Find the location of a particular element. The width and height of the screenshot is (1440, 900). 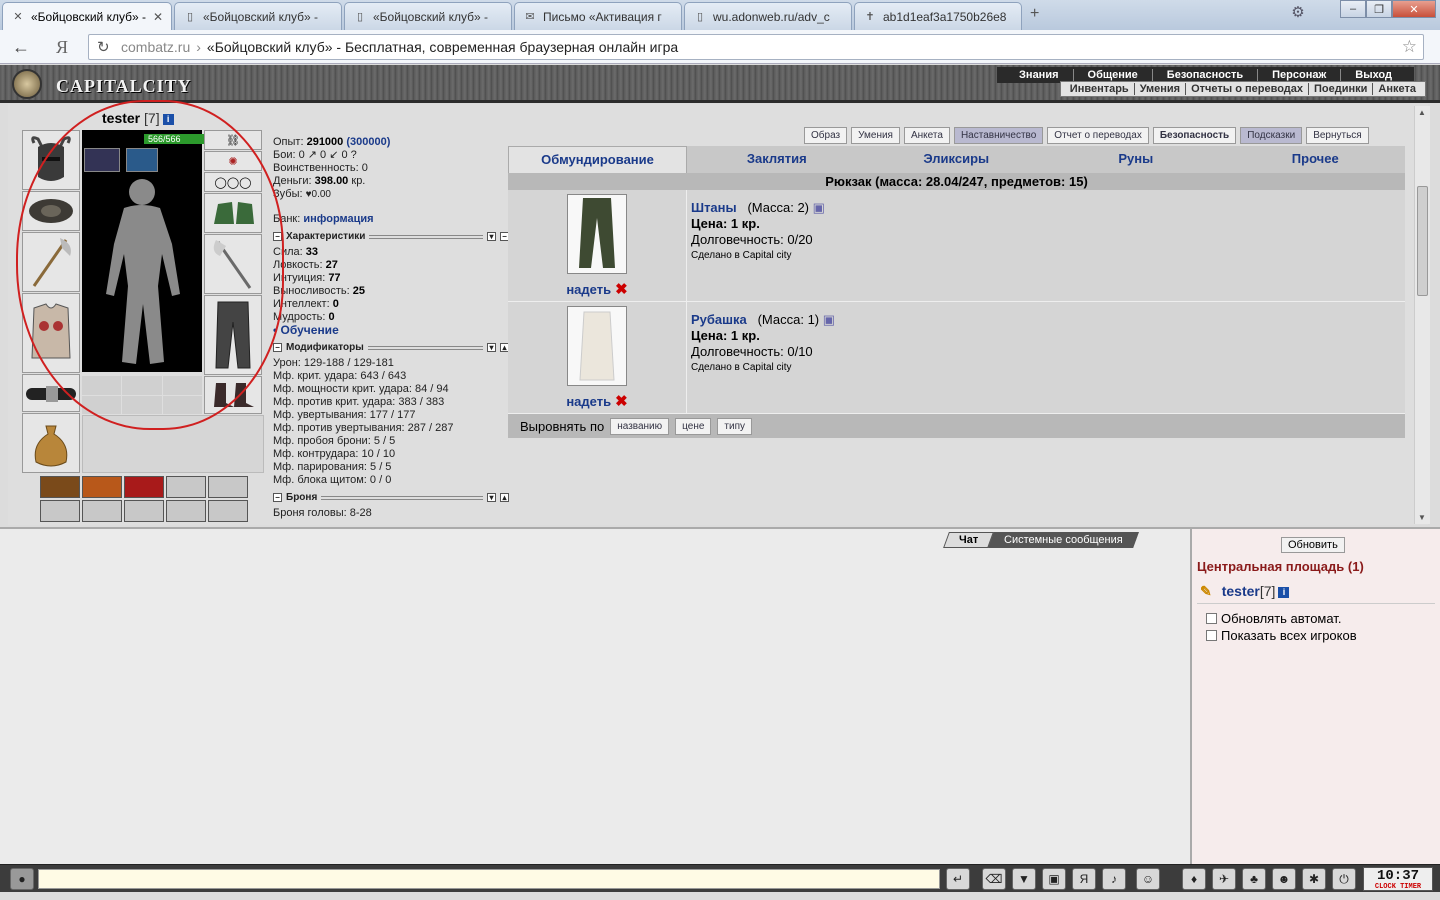

browser-tab-5: ▯ wu.adonweb.ru/adv_c is located at coordinates (768, 16).